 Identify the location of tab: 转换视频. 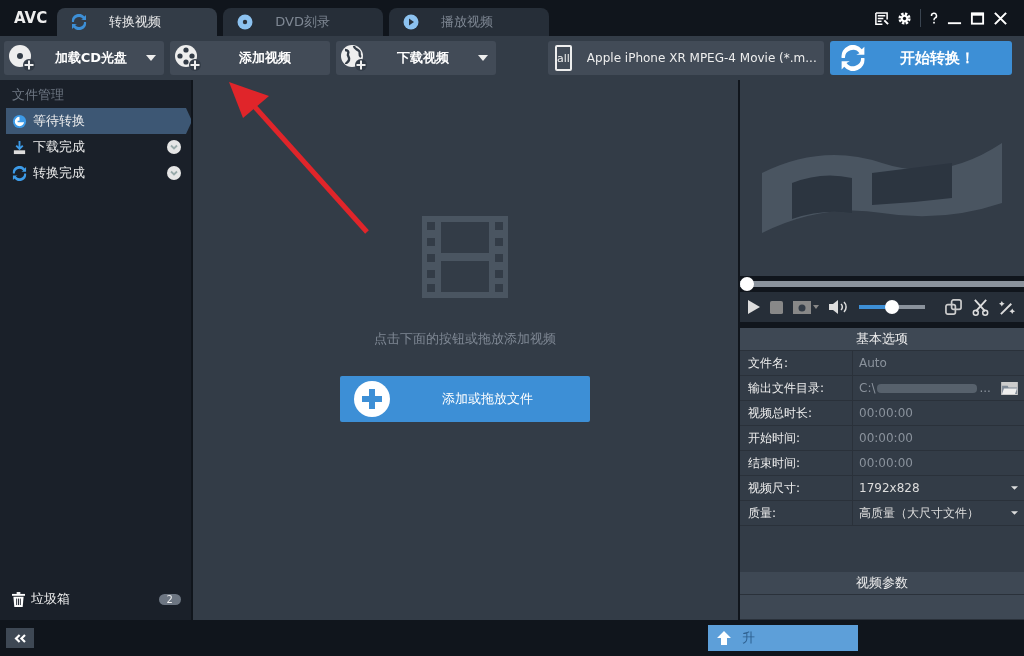
(137, 22).